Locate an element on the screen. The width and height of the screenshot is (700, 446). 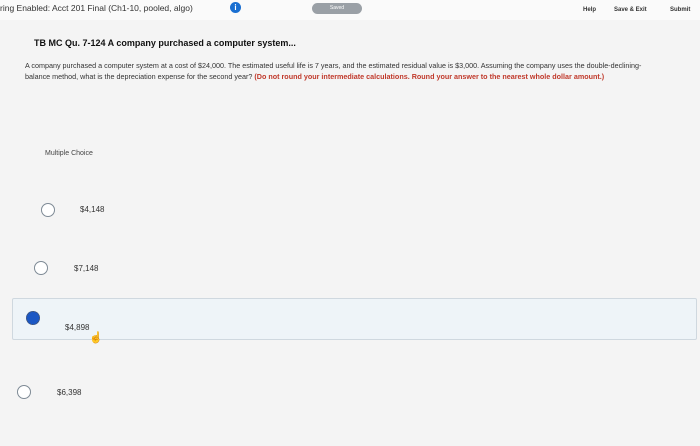
option-a-label: $4,148 is located at coordinates (92, 209).